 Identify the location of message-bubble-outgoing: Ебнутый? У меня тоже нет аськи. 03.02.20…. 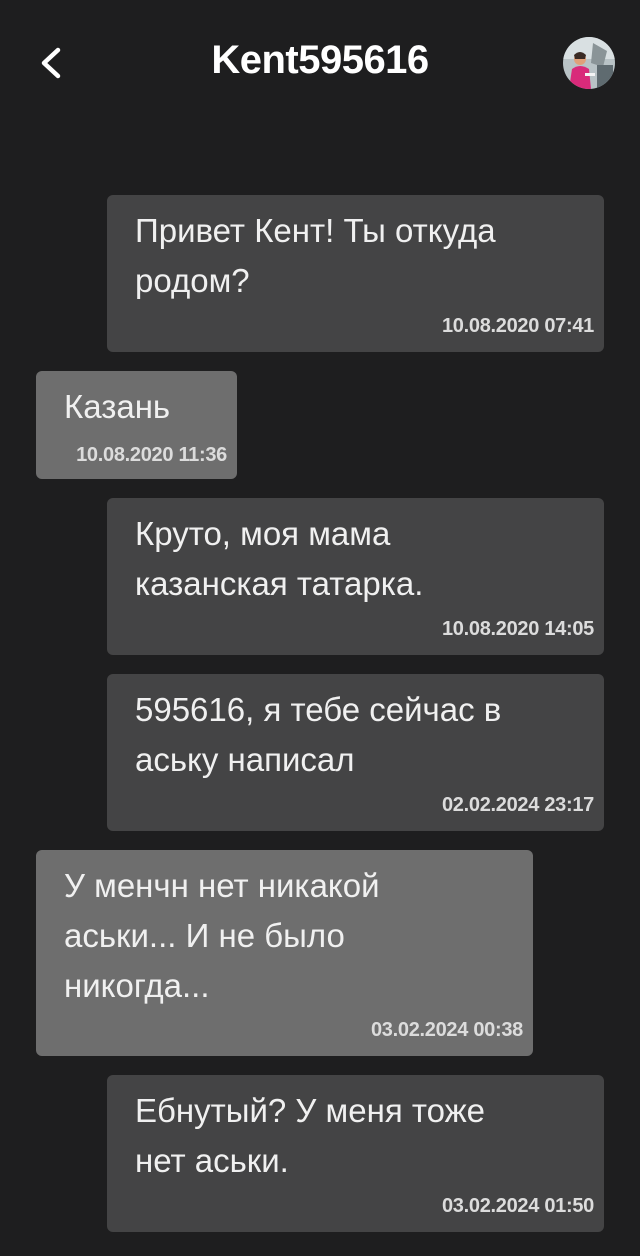
(355, 1153).